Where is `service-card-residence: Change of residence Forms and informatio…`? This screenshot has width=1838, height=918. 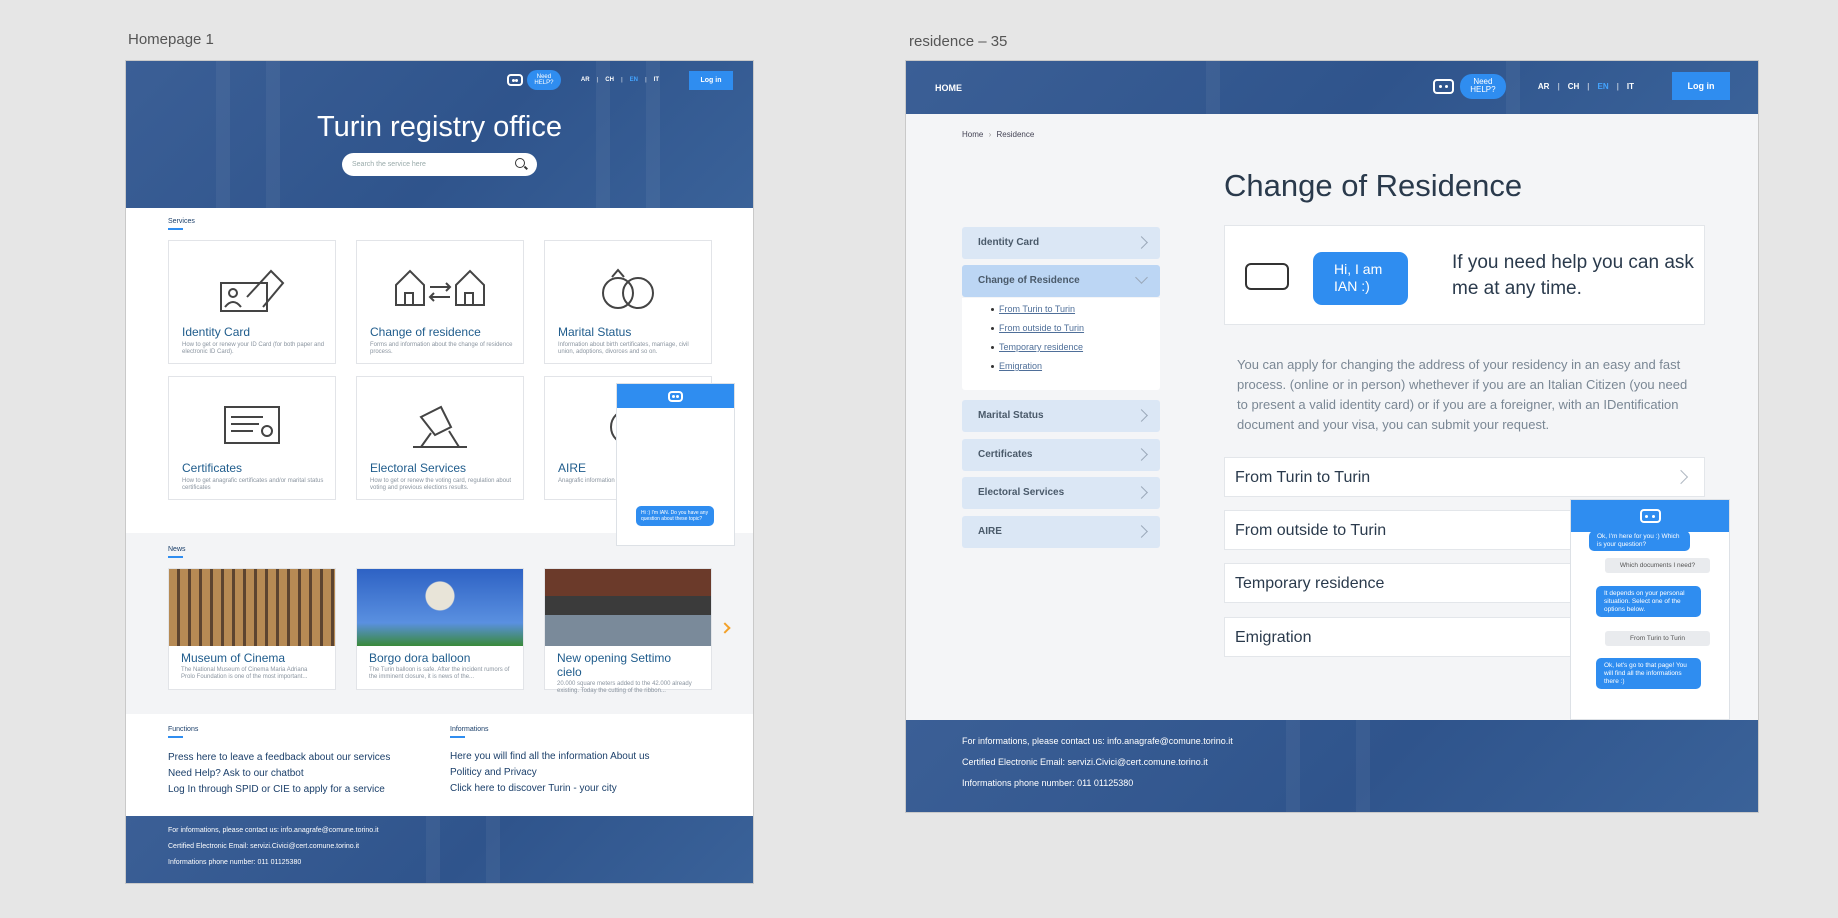
service-card-residence: Change of residence Forms and informatio… is located at coordinates (440, 302).